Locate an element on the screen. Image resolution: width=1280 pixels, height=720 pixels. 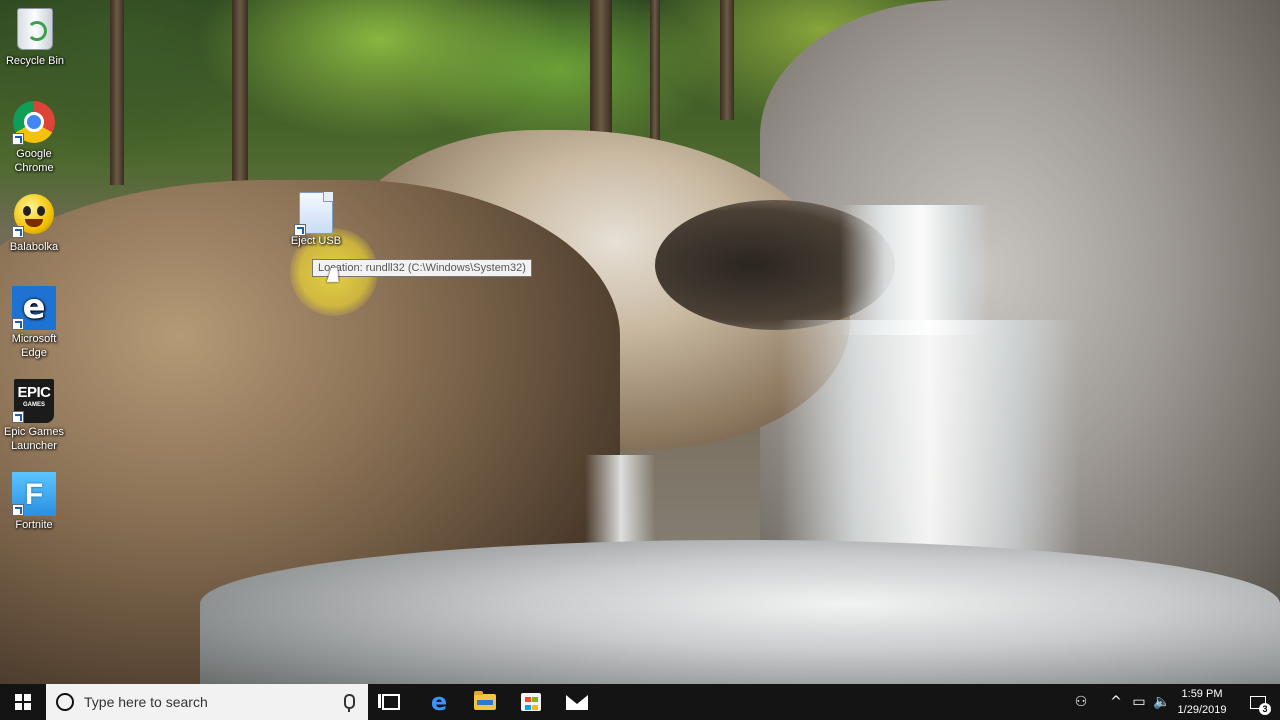
desktop-icon-google-chrome: Google Chrome is located at coordinates (36, 138).